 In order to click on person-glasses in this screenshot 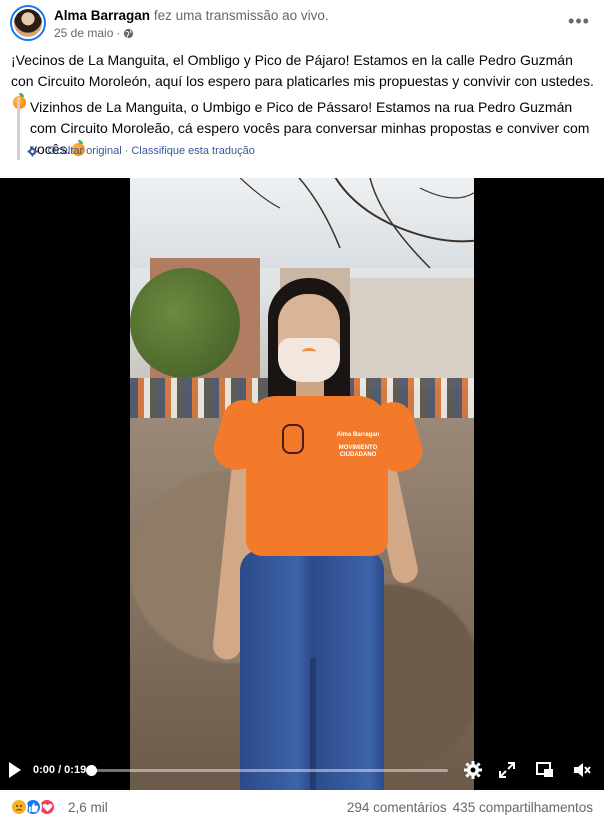, I will do `click(293, 439)`.